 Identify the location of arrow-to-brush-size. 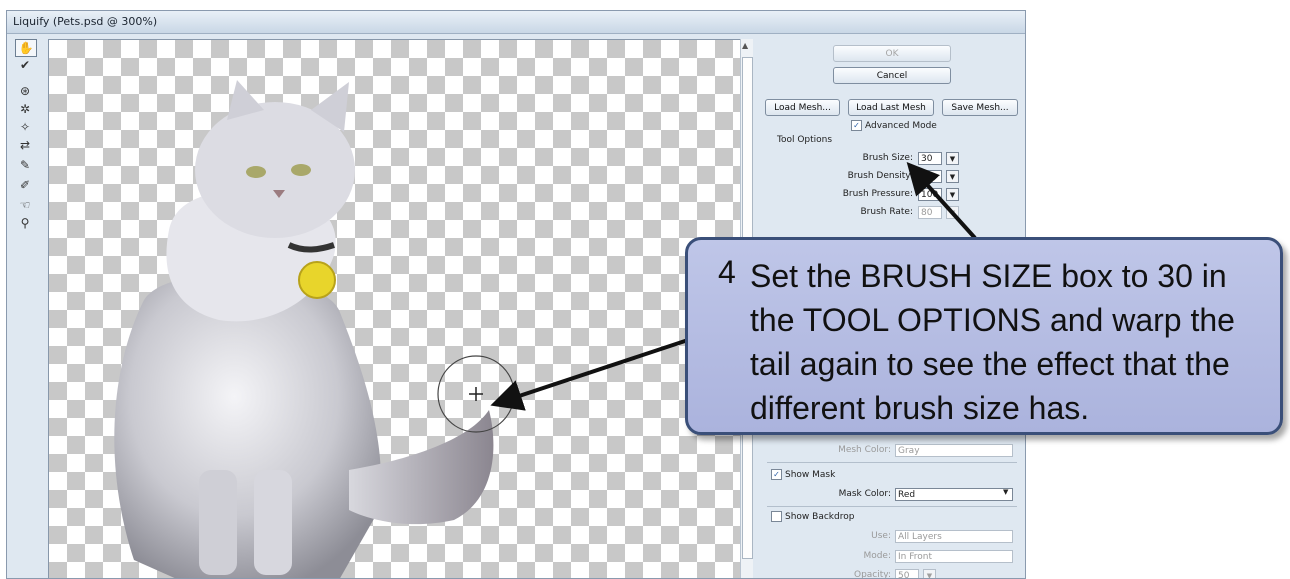
(941, 201).